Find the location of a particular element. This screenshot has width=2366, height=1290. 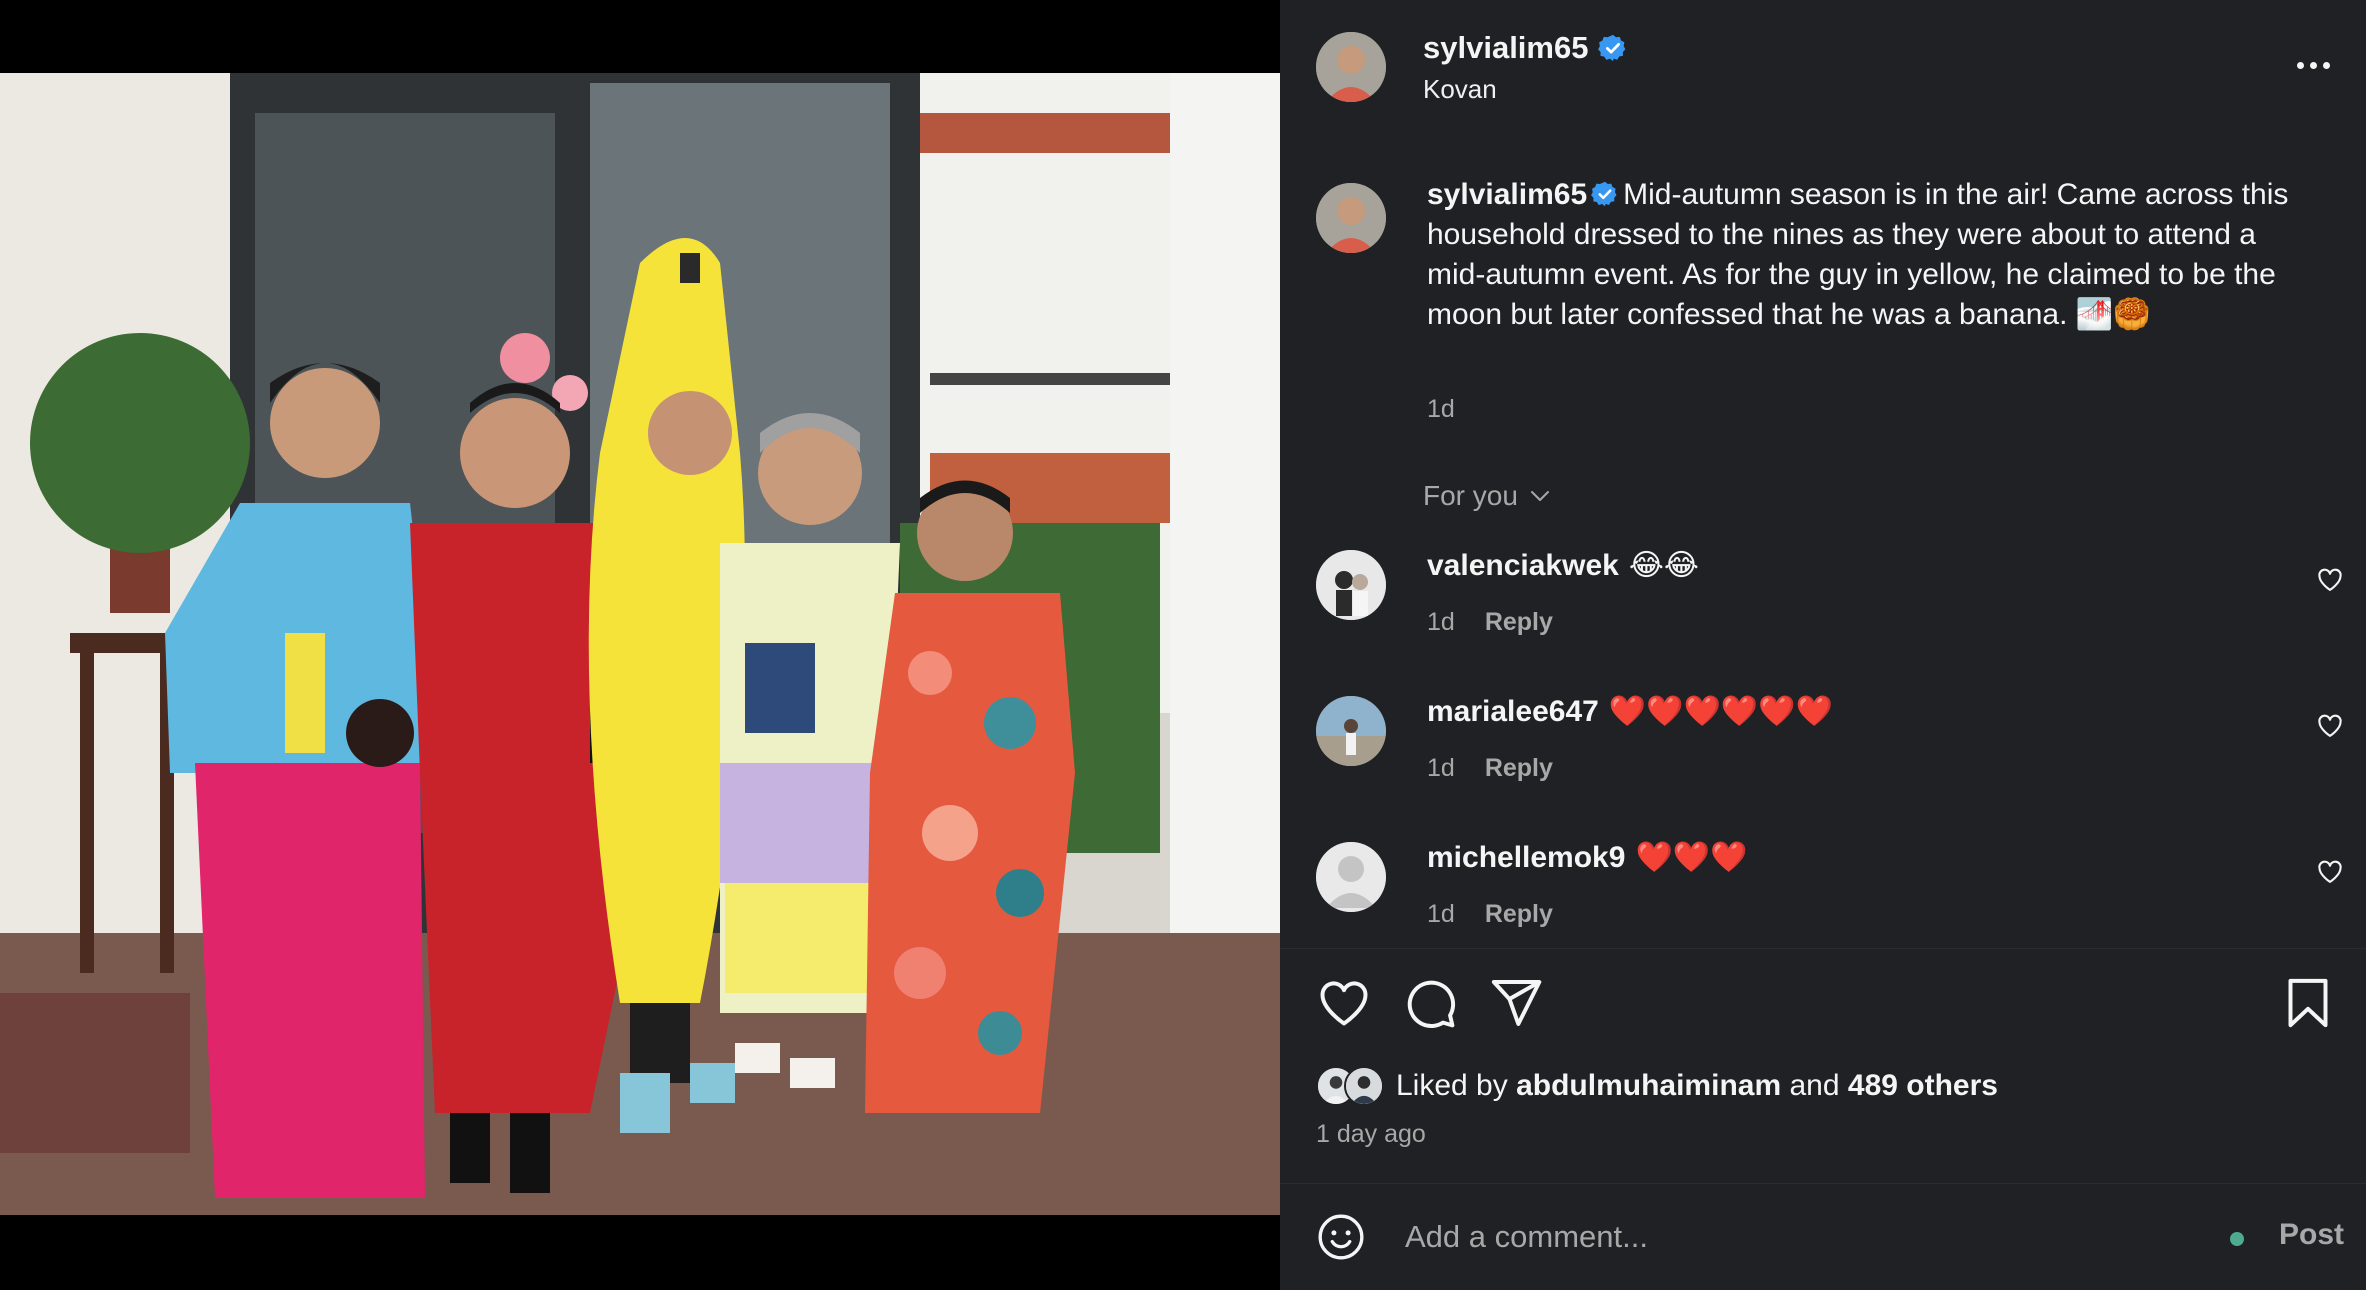

likes-summary: Liked by abdulmuhaiminam and 489 others is located at coordinates (1657, 1086).